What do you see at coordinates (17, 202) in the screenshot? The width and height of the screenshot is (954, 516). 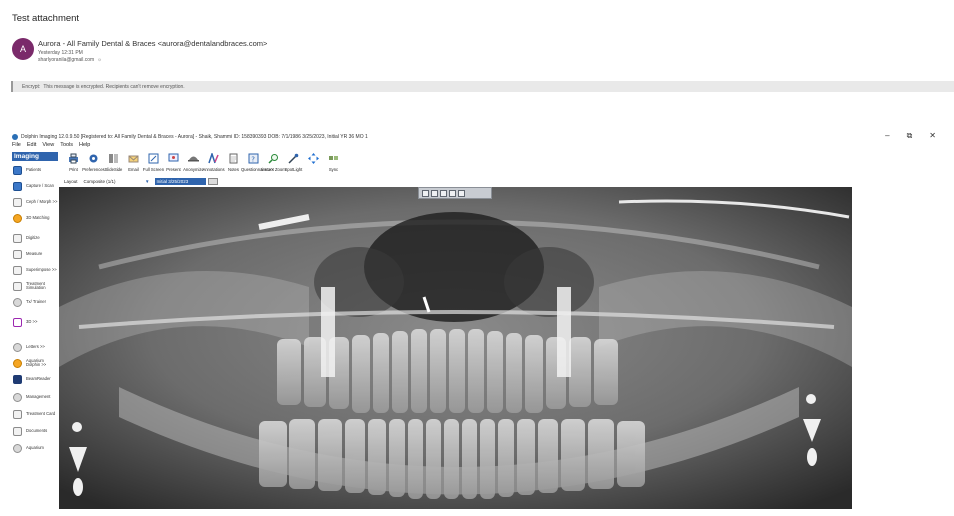 I see `ceph-icon` at bounding box center [17, 202].